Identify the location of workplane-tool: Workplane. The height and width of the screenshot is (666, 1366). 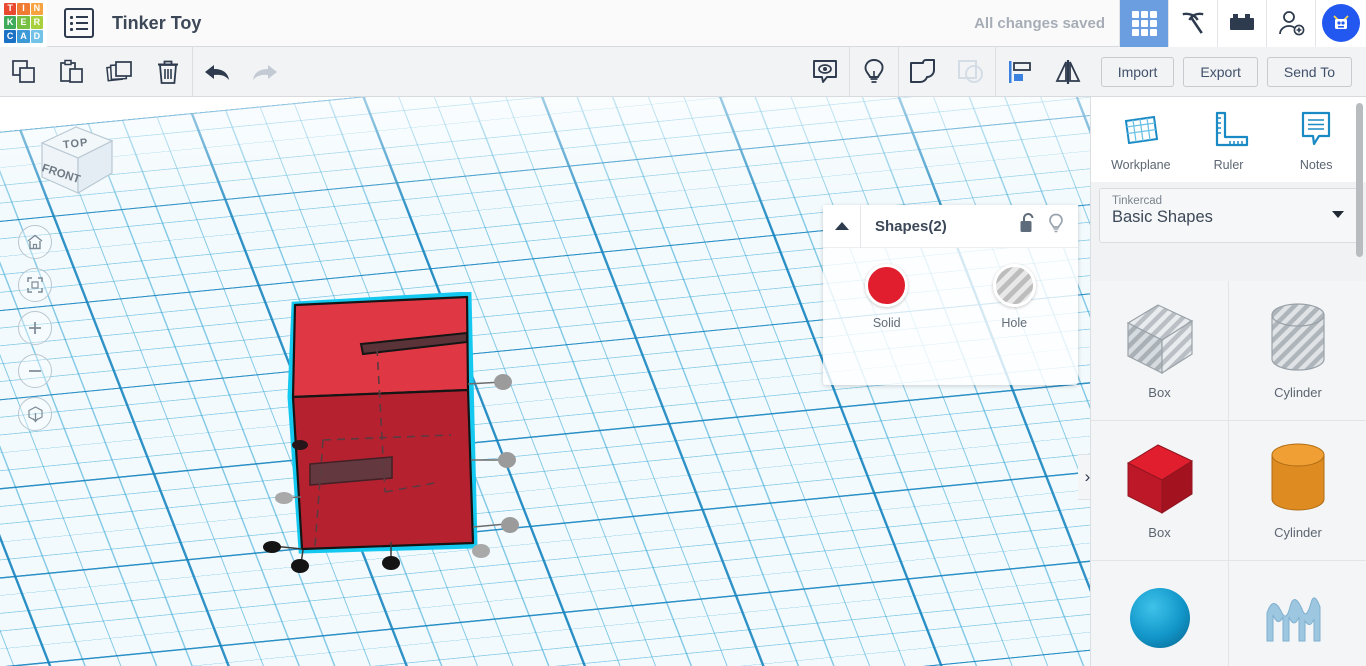
(1141, 140).